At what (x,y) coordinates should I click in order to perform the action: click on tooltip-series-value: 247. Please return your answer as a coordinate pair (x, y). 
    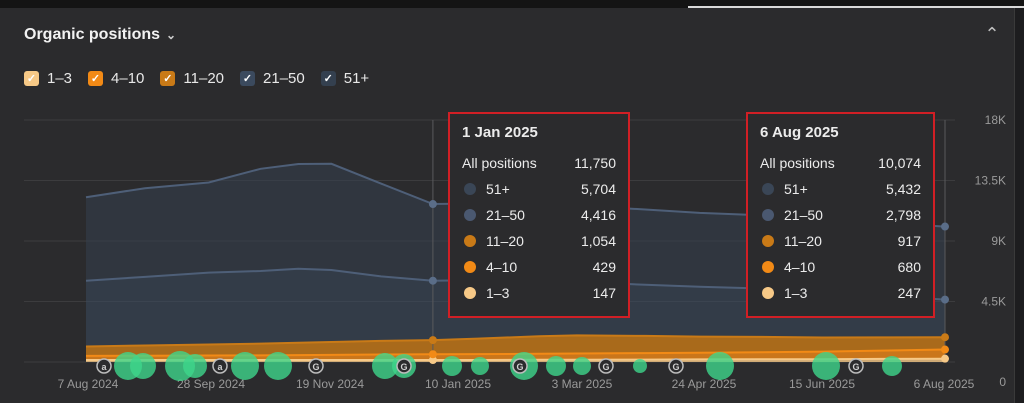
    Looking at the image, I should click on (909, 293).